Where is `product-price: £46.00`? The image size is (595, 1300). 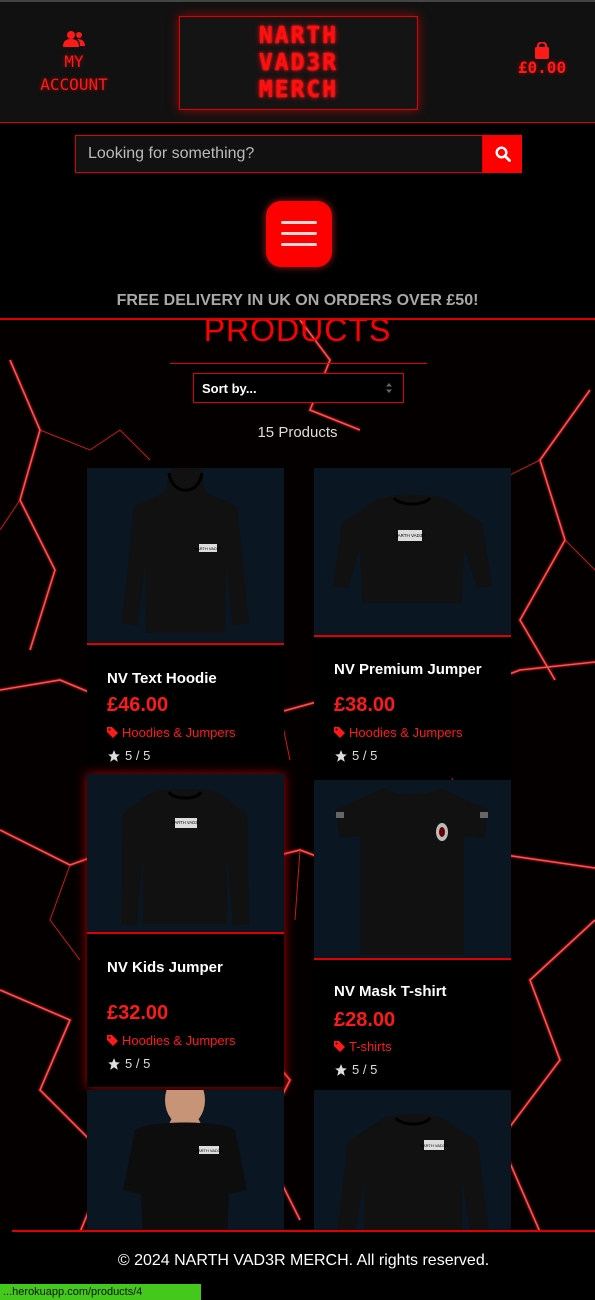 product-price: £46.00 is located at coordinates (138, 705).